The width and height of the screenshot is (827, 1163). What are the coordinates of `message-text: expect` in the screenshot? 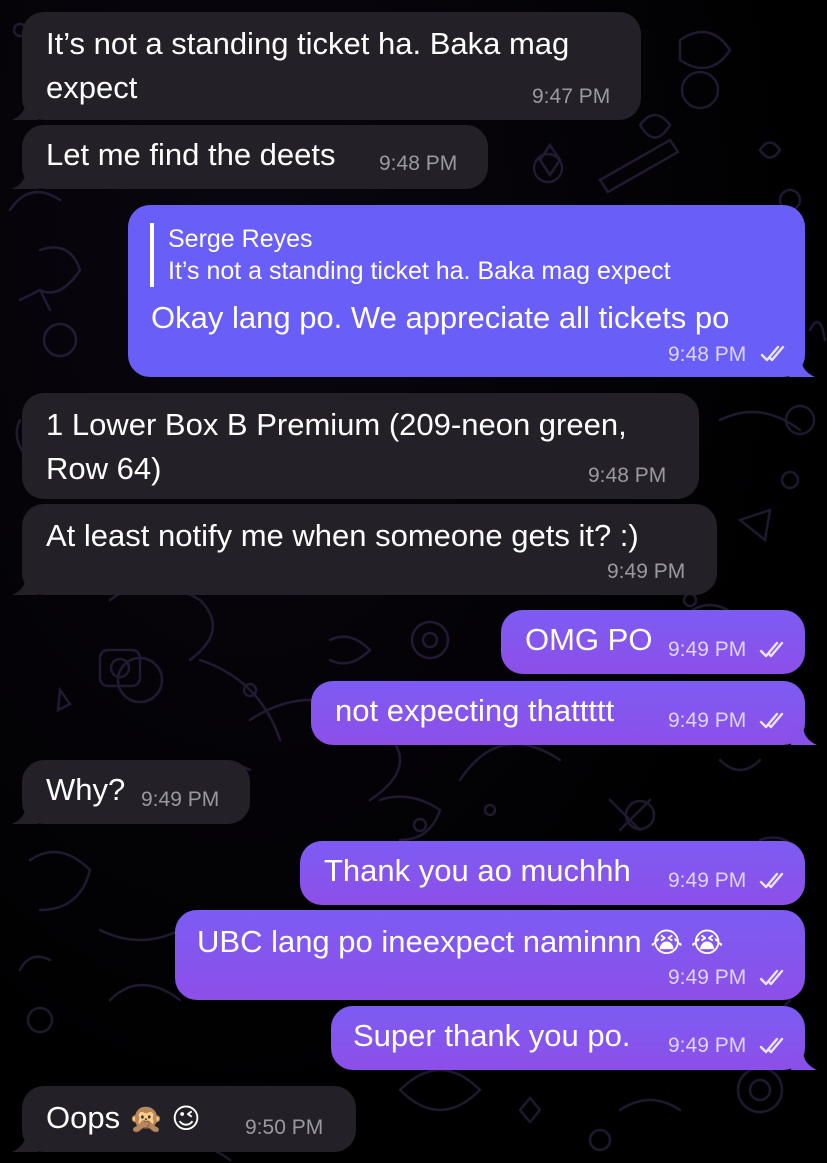 It's located at (92, 87).